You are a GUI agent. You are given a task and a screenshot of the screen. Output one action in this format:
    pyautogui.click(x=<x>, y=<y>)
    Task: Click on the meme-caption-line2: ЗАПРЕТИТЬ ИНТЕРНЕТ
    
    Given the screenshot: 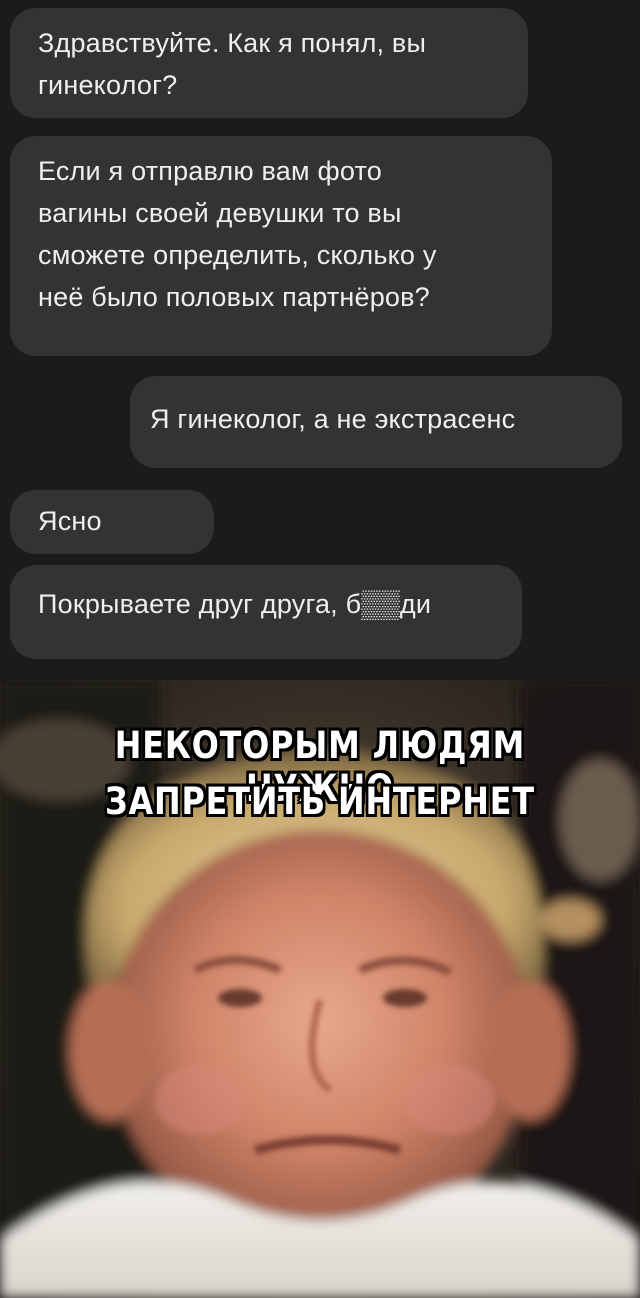 What is the action you would take?
    pyautogui.click(x=320, y=801)
    